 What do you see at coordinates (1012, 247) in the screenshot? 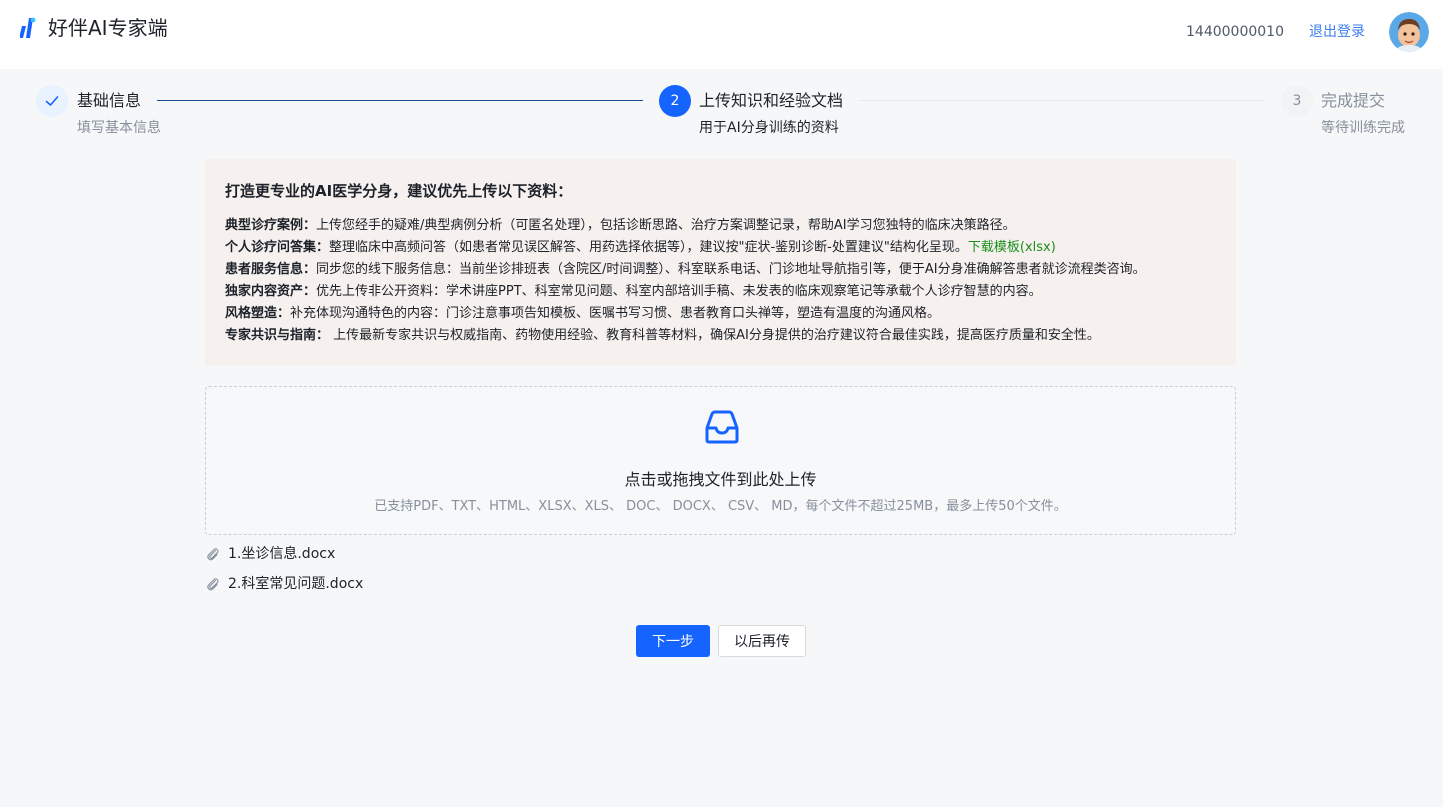
I see `download-template-link: 下载模板(xlsx)` at bounding box center [1012, 247].